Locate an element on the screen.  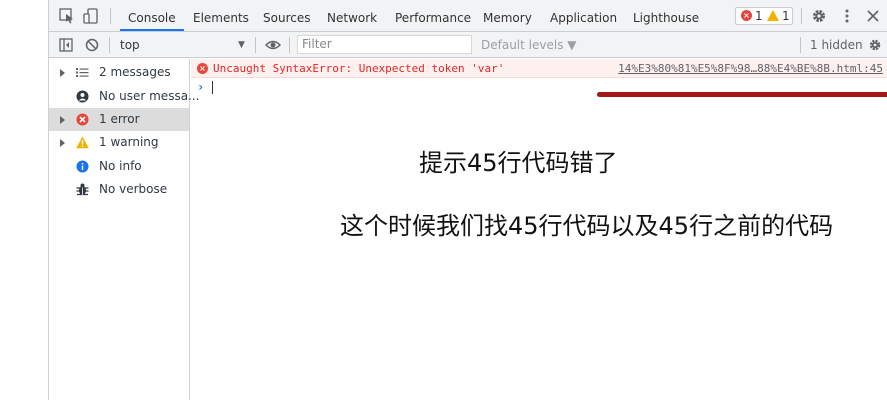
warning-count: 1 is located at coordinates (786, 16).